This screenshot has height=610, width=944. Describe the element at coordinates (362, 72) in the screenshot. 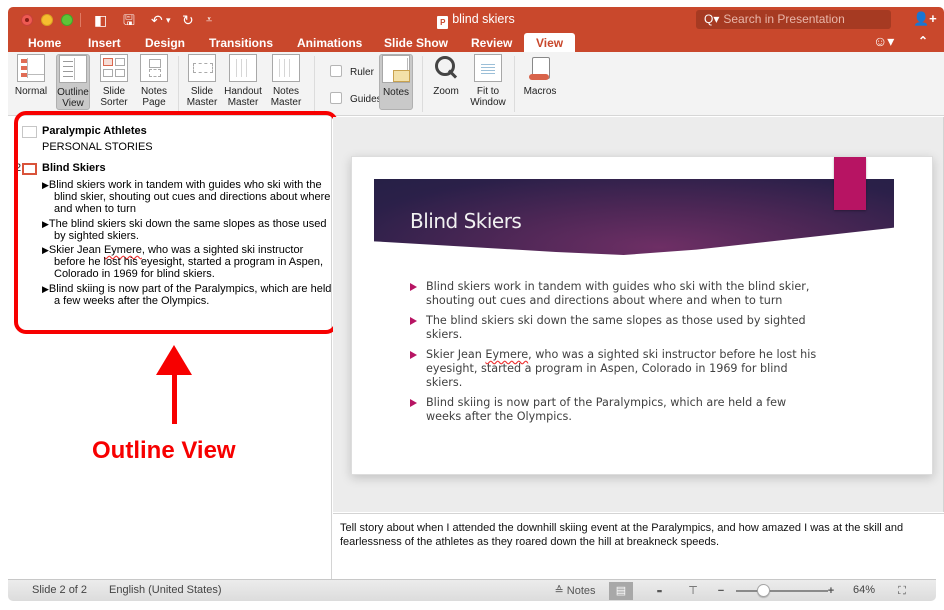

I see `ruler-label: Ruler` at that location.